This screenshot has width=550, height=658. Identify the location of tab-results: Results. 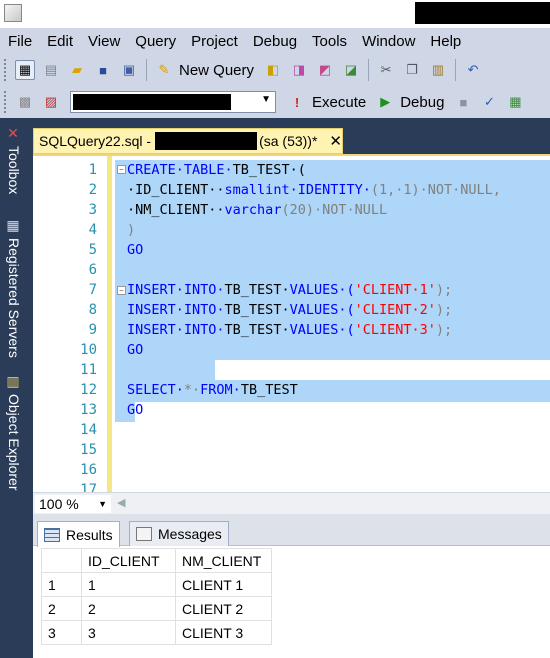
(78, 534).